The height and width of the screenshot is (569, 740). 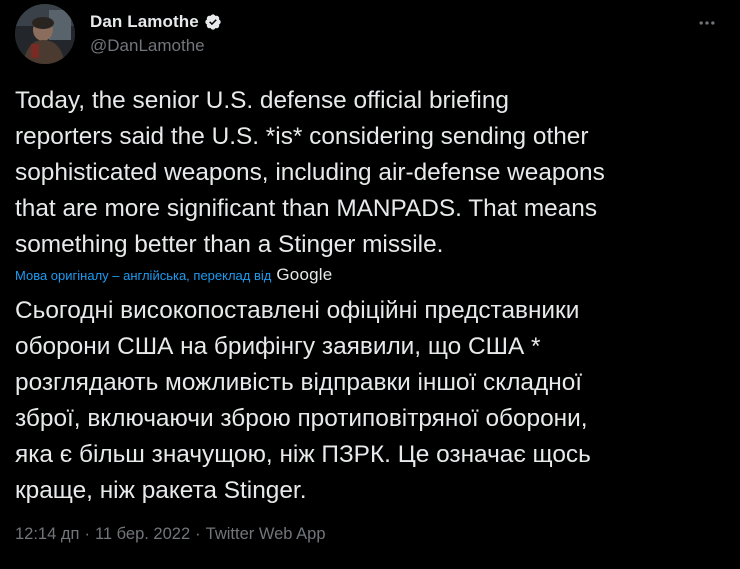 I want to click on verified-badge-icon, so click(x=213, y=22).